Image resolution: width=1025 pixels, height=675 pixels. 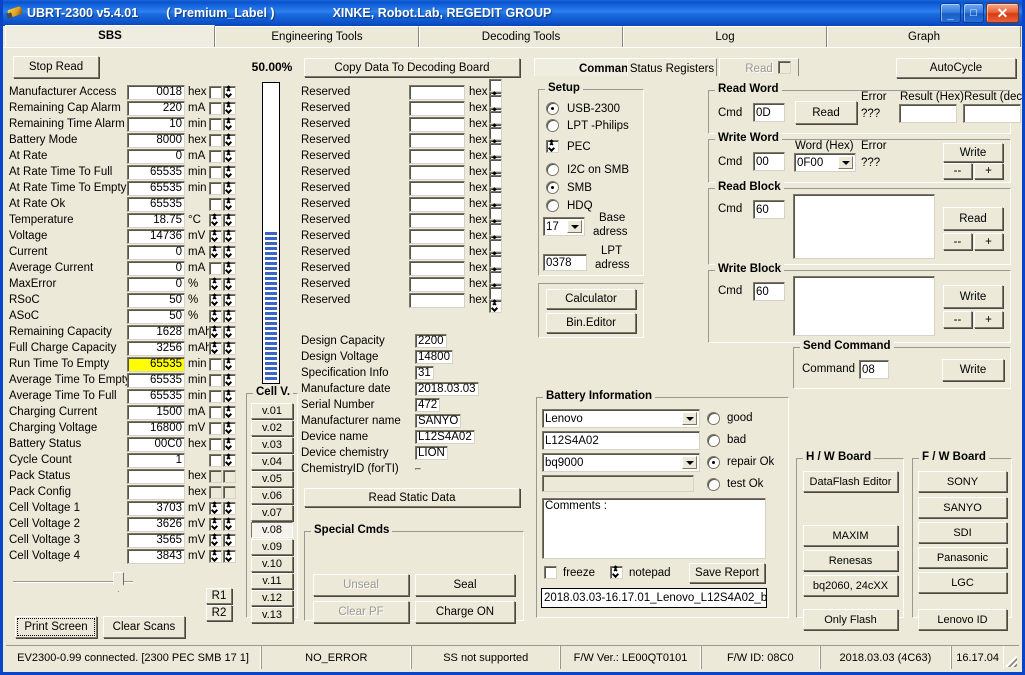 What do you see at coordinates (618, 483) in the screenshot?
I see `battery-extra-input` at bounding box center [618, 483].